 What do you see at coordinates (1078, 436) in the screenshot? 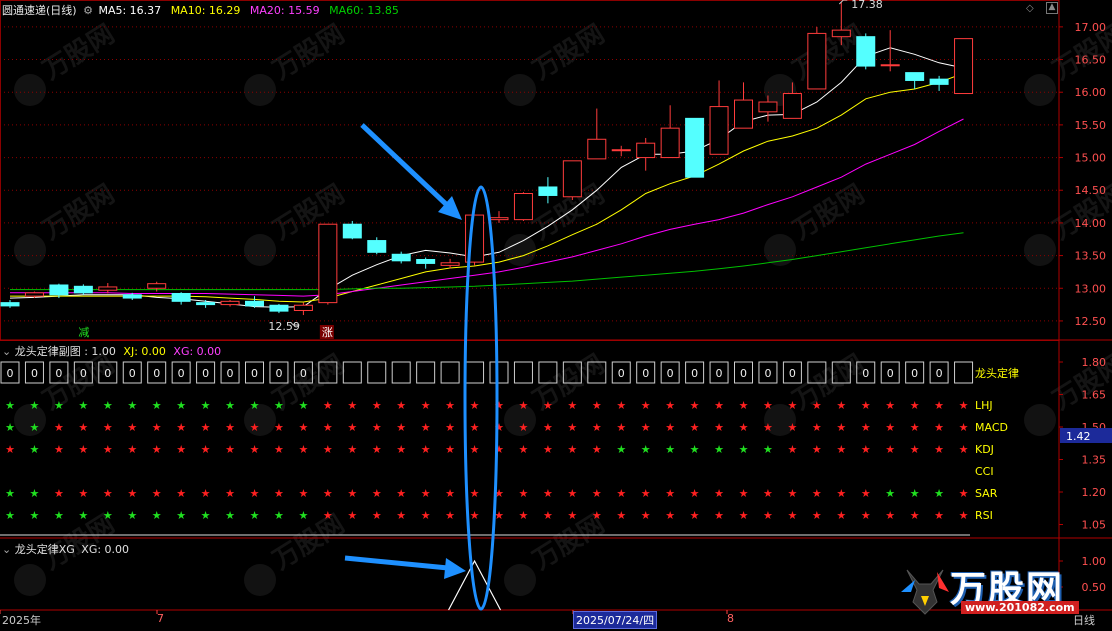
I see `sub-cursor-value: 1.42` at bounding box center [1078, 436].